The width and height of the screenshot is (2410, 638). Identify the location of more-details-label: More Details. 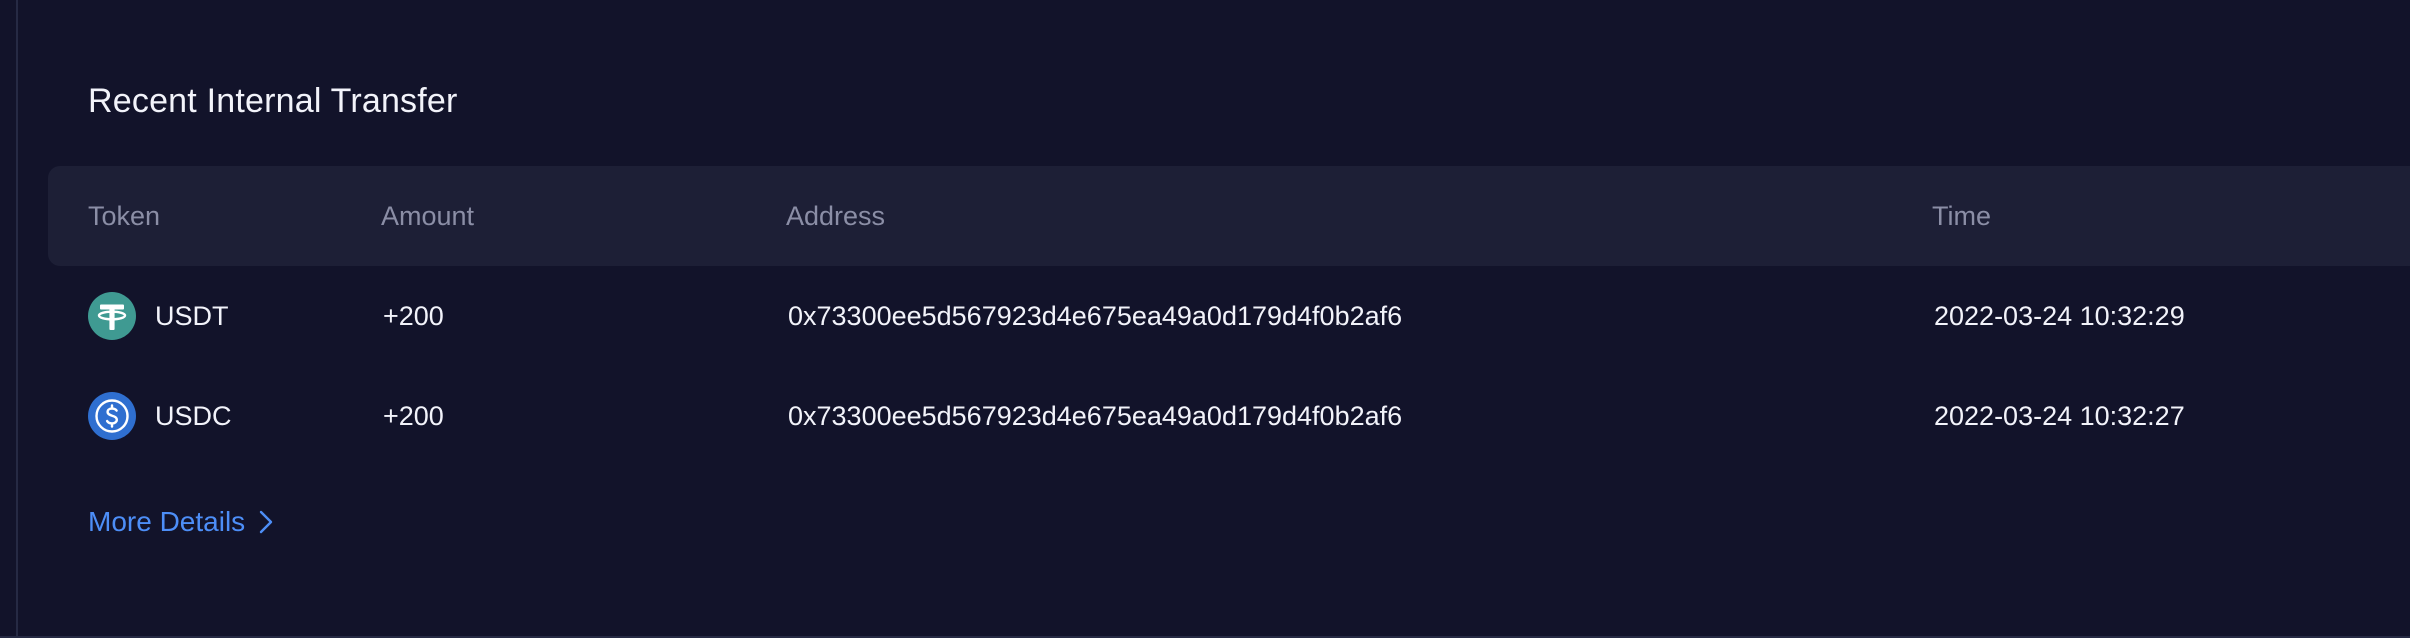
(167, 521).